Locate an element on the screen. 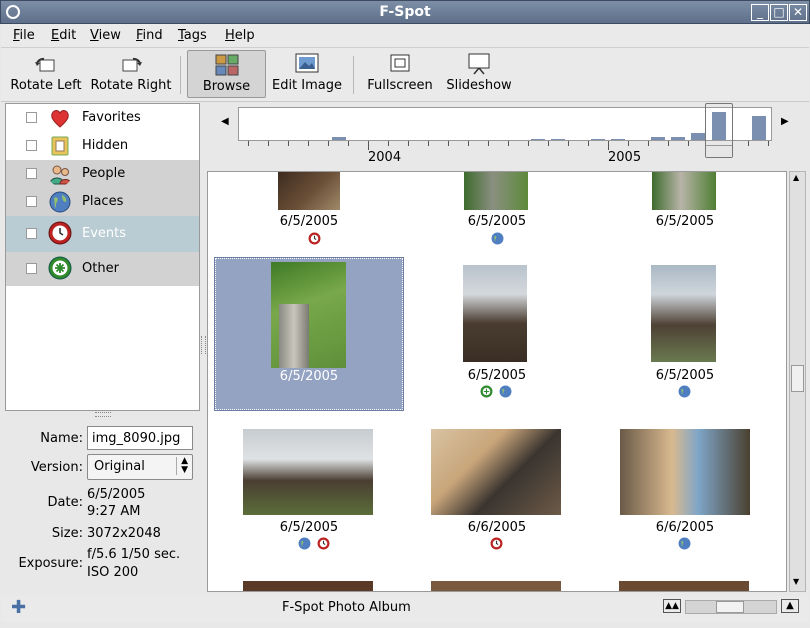 This screenshot has width=810, height=628. heart-icon is located at coordinates (60, 118).